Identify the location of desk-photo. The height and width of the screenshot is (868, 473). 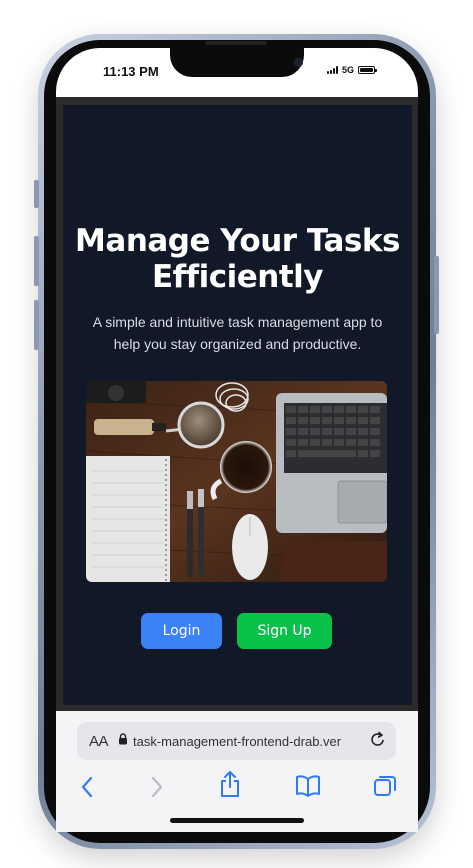
(236, 481).